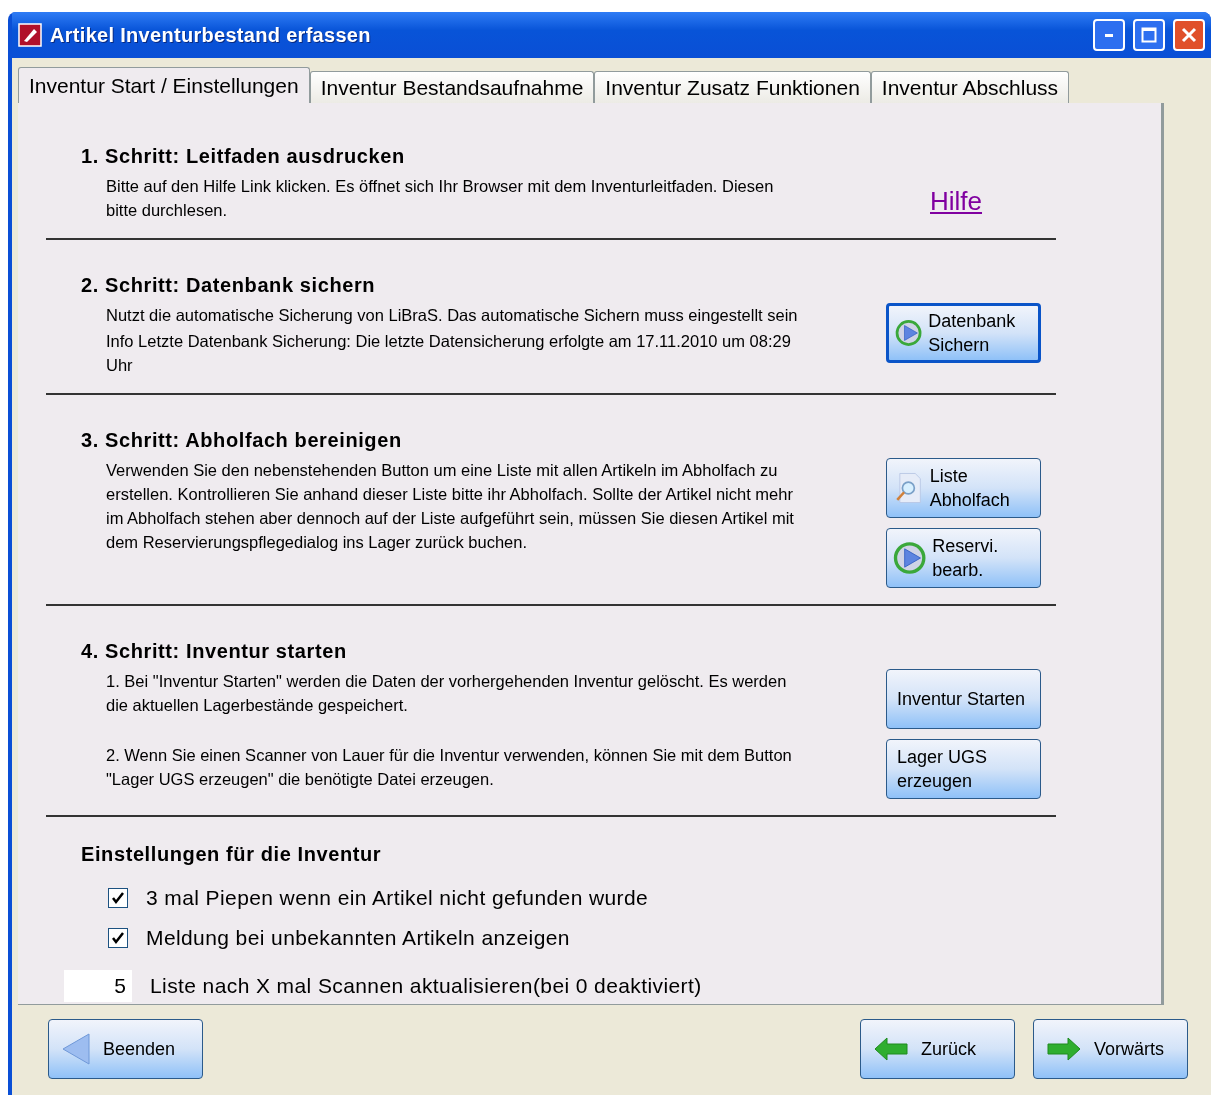 This screenshot has width=1211, height=1095. Describe the element at coordinates (125, 1049) in the screenshot. I see `footer-button: Beenden` at that location.